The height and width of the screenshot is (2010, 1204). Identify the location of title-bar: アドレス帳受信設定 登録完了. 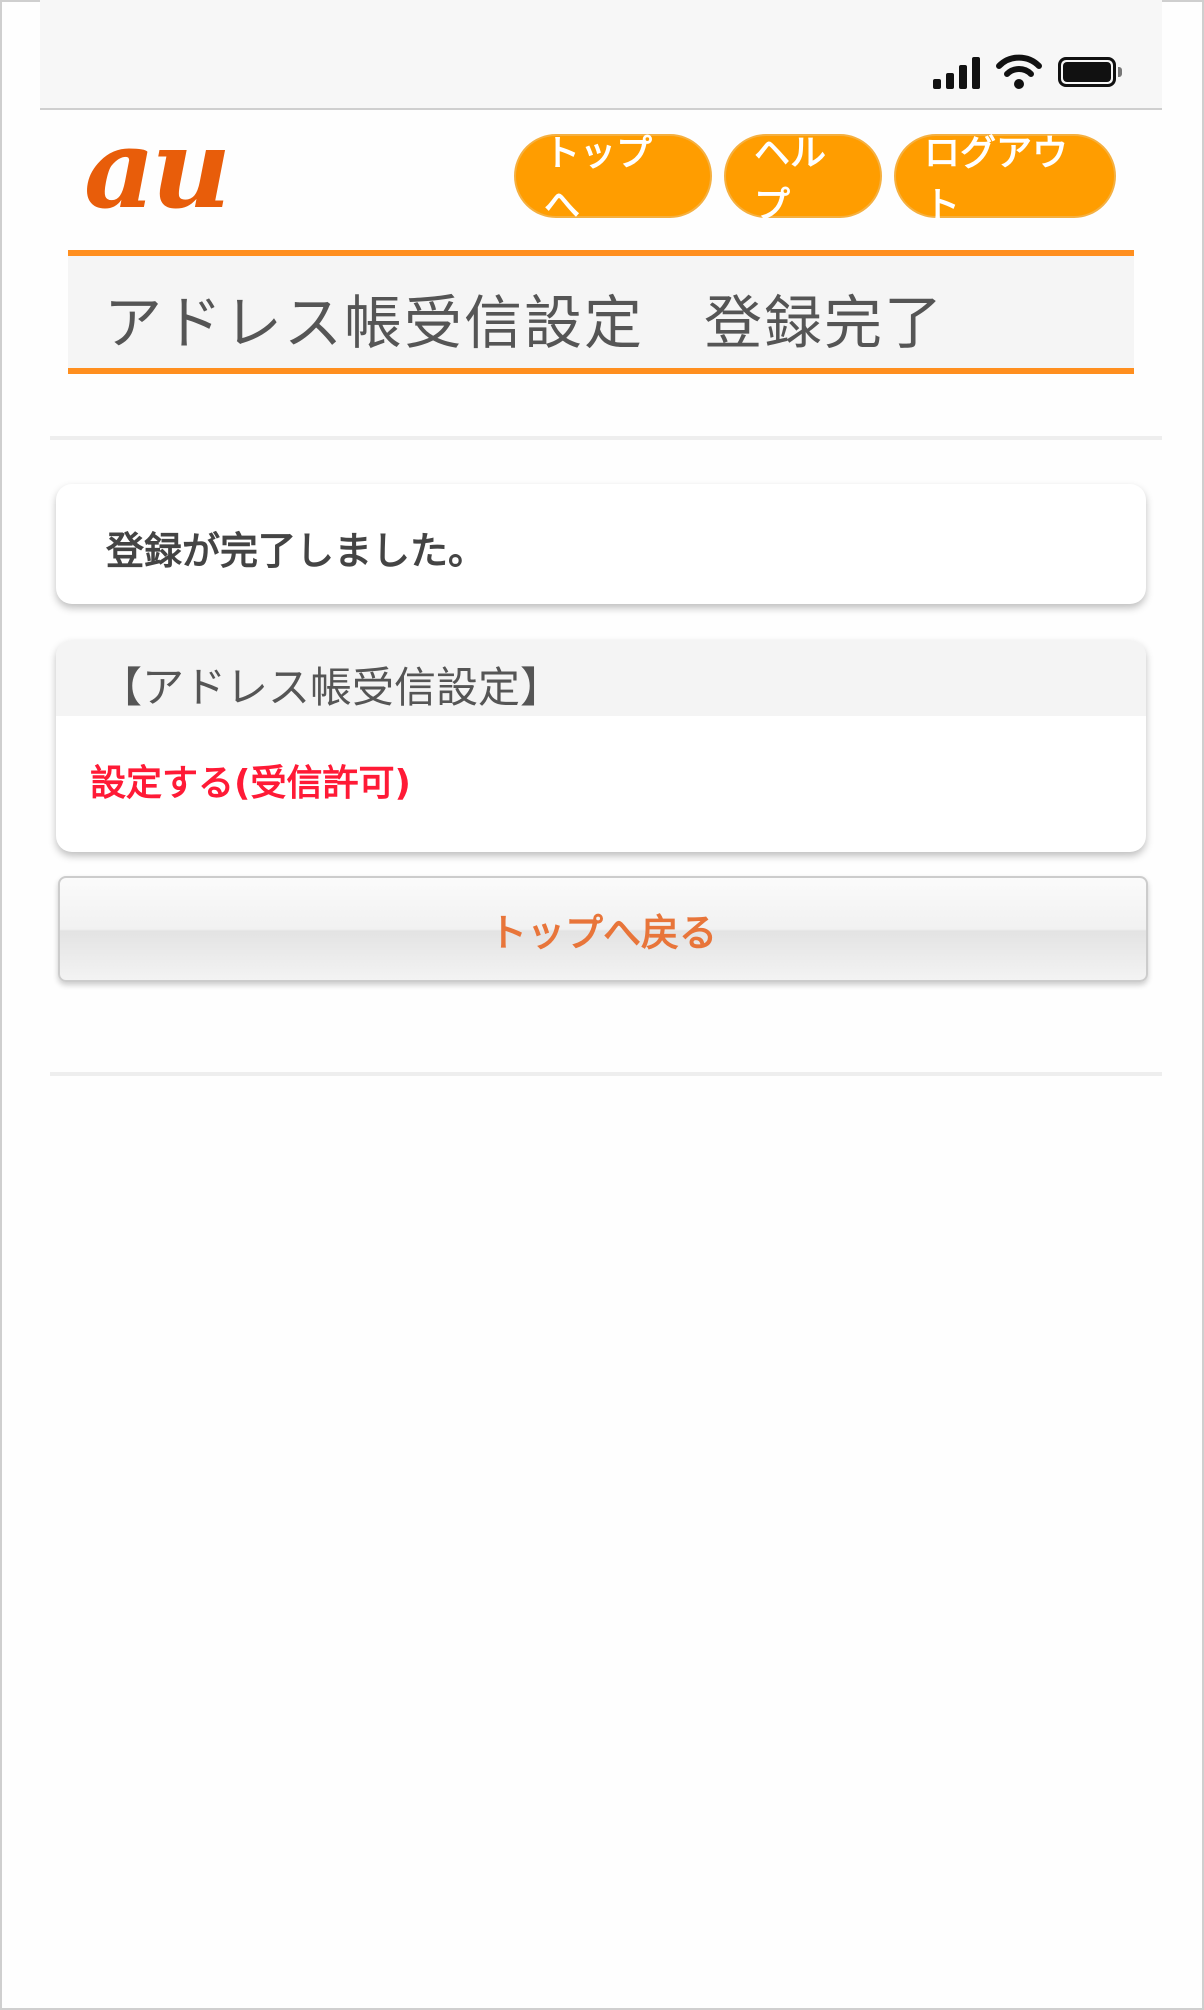
(601, 312).